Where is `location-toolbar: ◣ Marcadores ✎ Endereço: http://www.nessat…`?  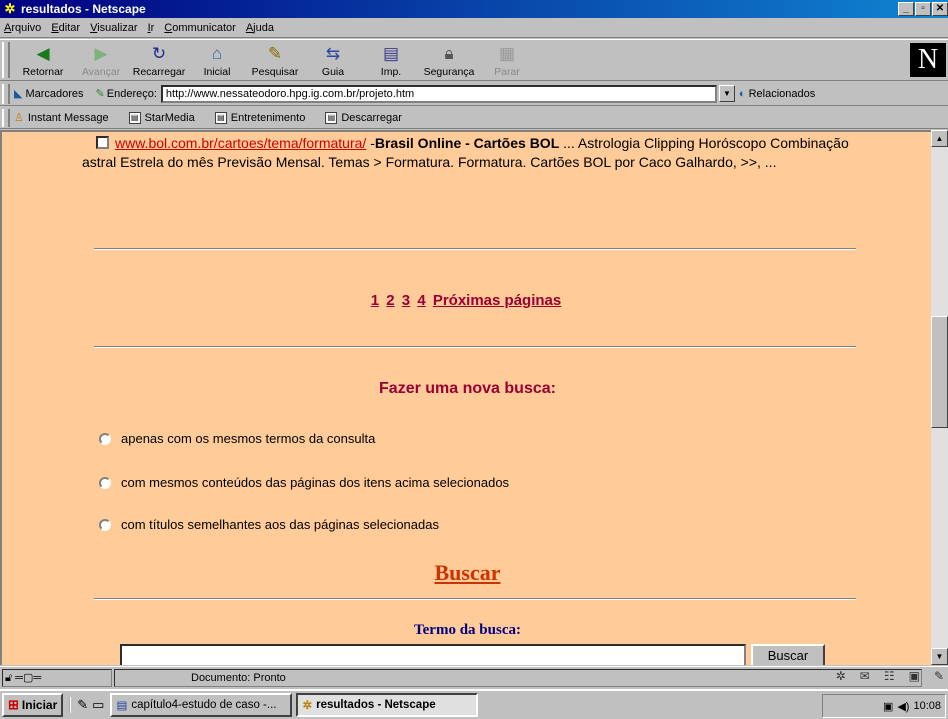
location-toolbar: ◣ Marcadores ✎ Endereço: http://www.nessat… is located at coordinates (474, 94).